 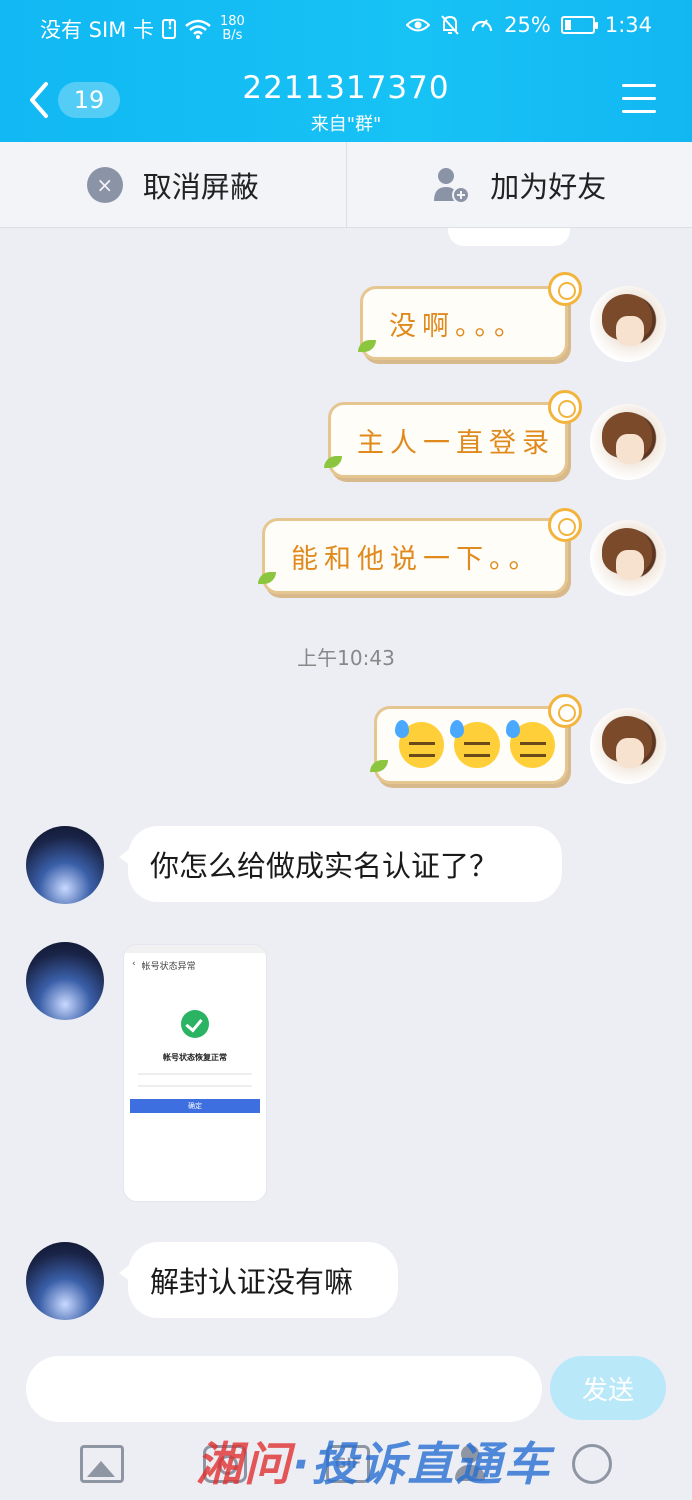 What do you see at coordinates (548, 186) in the screenshot?
I see `add-friend-label: 加为好友` at bounding box center [548, 186].